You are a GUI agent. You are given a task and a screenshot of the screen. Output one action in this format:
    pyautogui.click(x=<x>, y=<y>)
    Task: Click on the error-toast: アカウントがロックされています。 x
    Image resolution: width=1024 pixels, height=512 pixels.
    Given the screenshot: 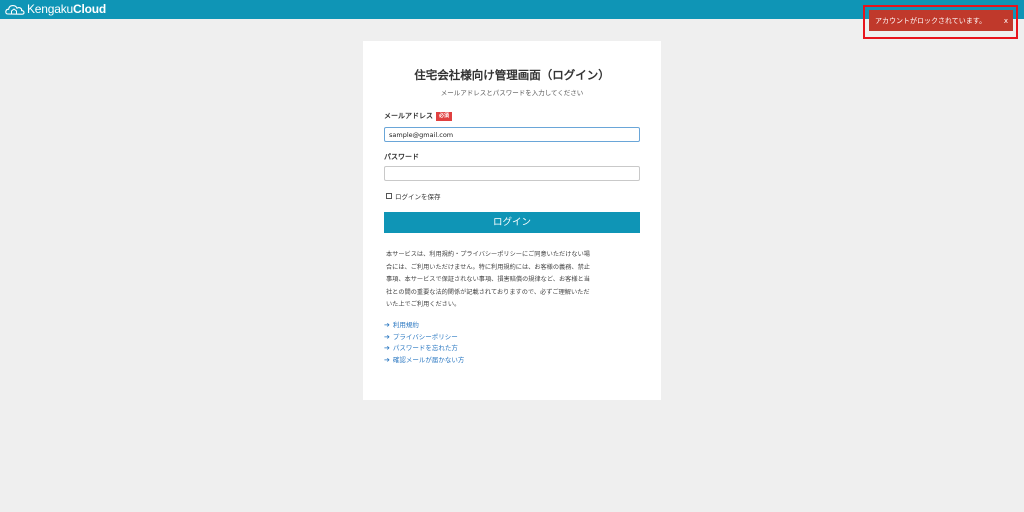 What is the action you would take?
    pyautogui.click(x=941, y=20)
    